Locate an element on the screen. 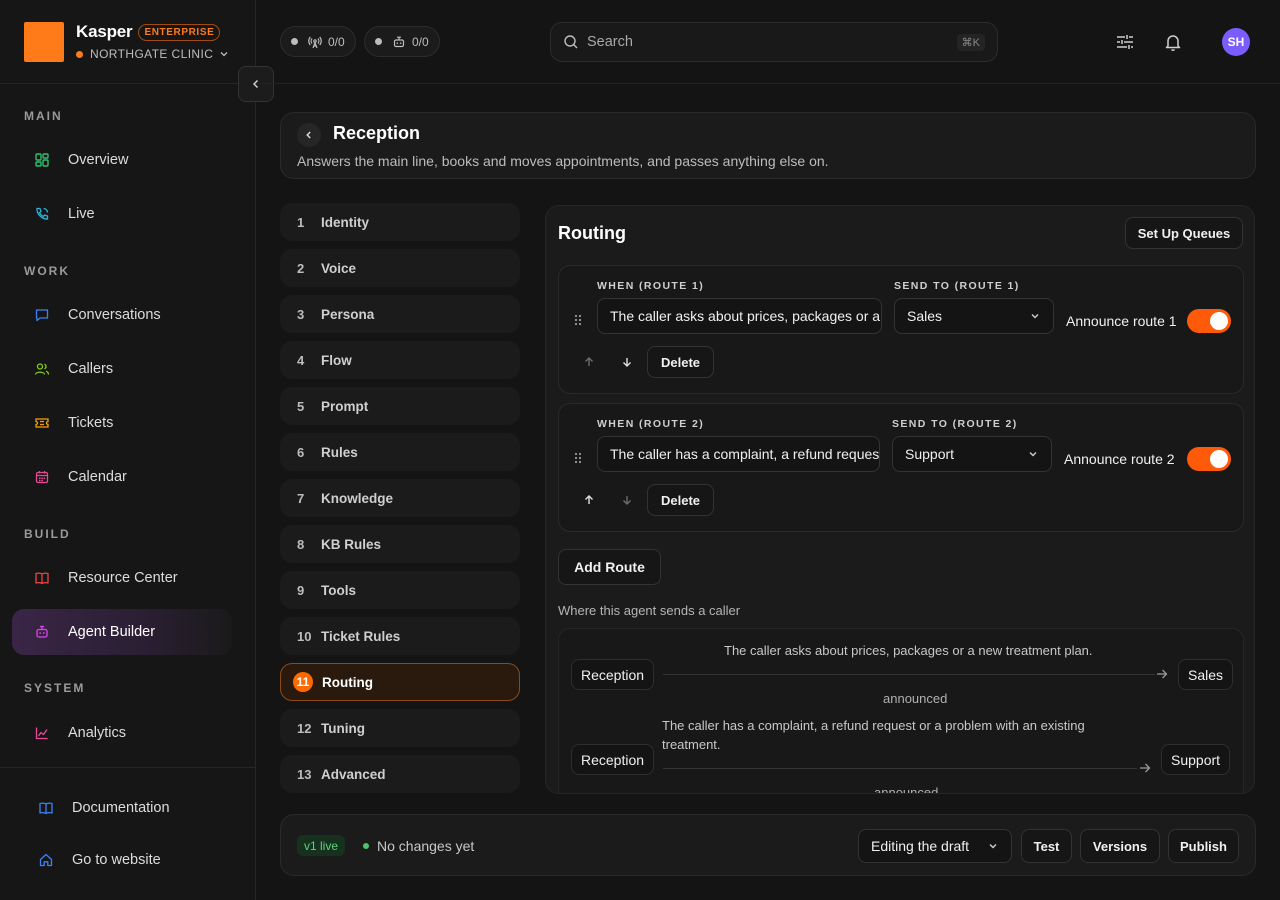 The image size is (1280, 900). step-number: 3 is located at coordinates (301, 314).